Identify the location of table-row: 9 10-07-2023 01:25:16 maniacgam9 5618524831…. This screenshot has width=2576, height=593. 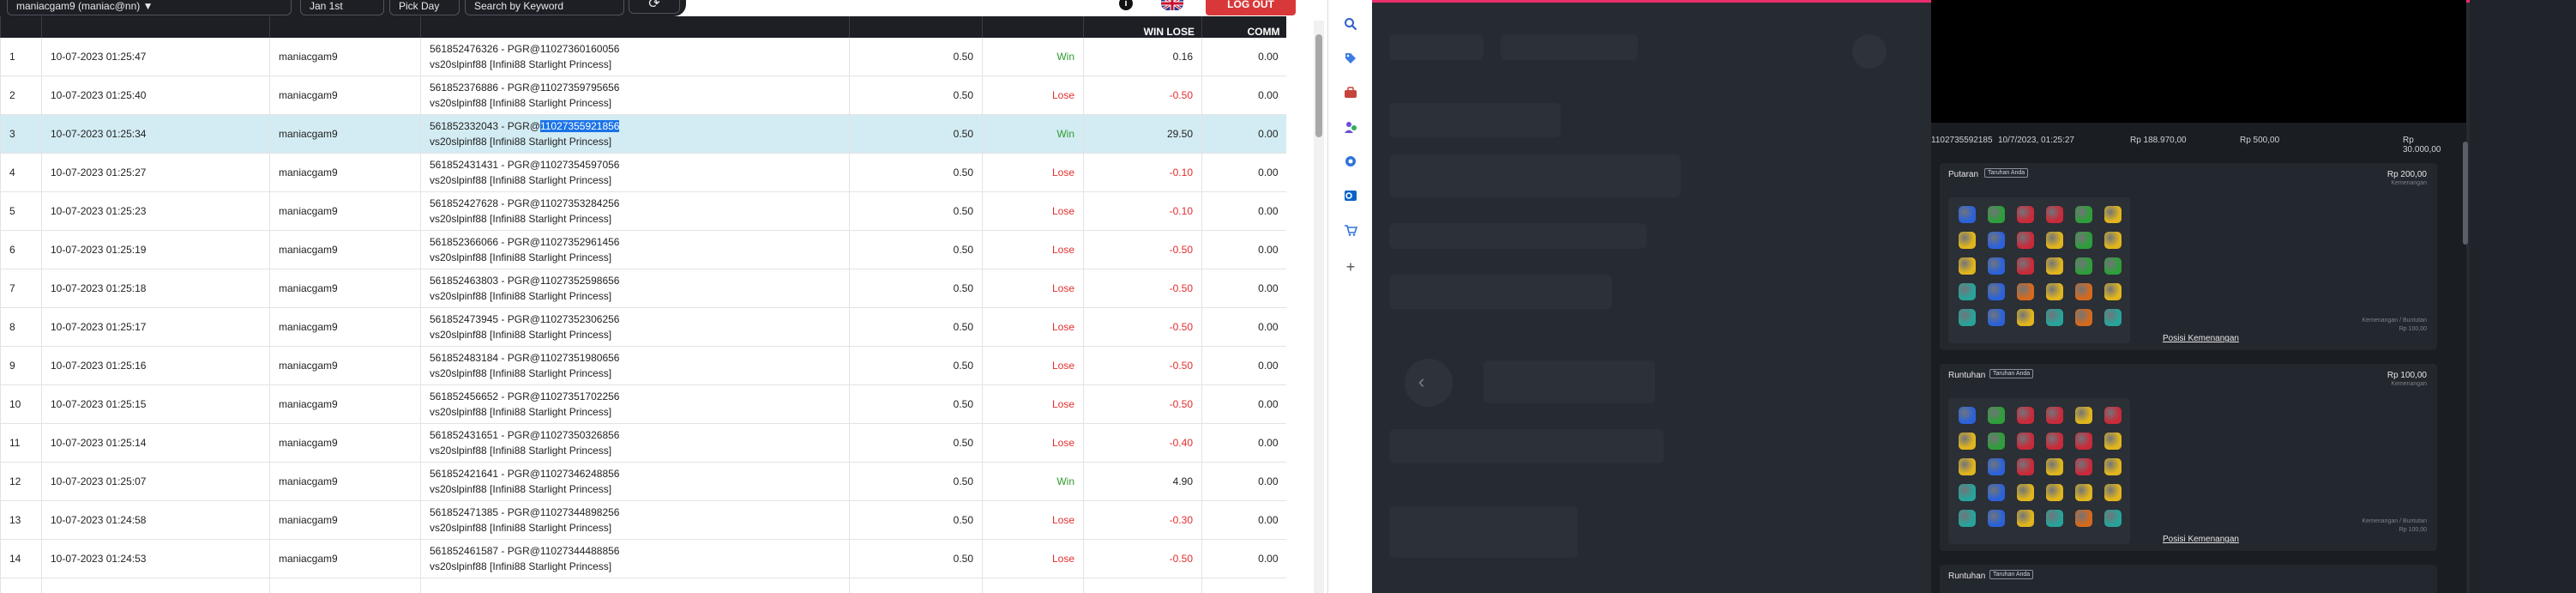
(643, 365).